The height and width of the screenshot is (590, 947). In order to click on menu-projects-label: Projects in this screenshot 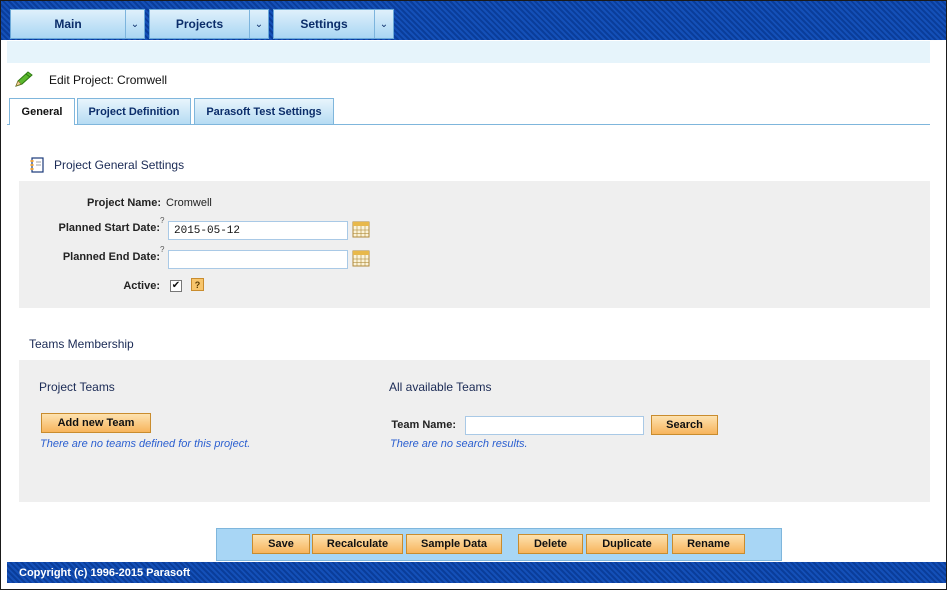, I will do `click(199, 24)`.